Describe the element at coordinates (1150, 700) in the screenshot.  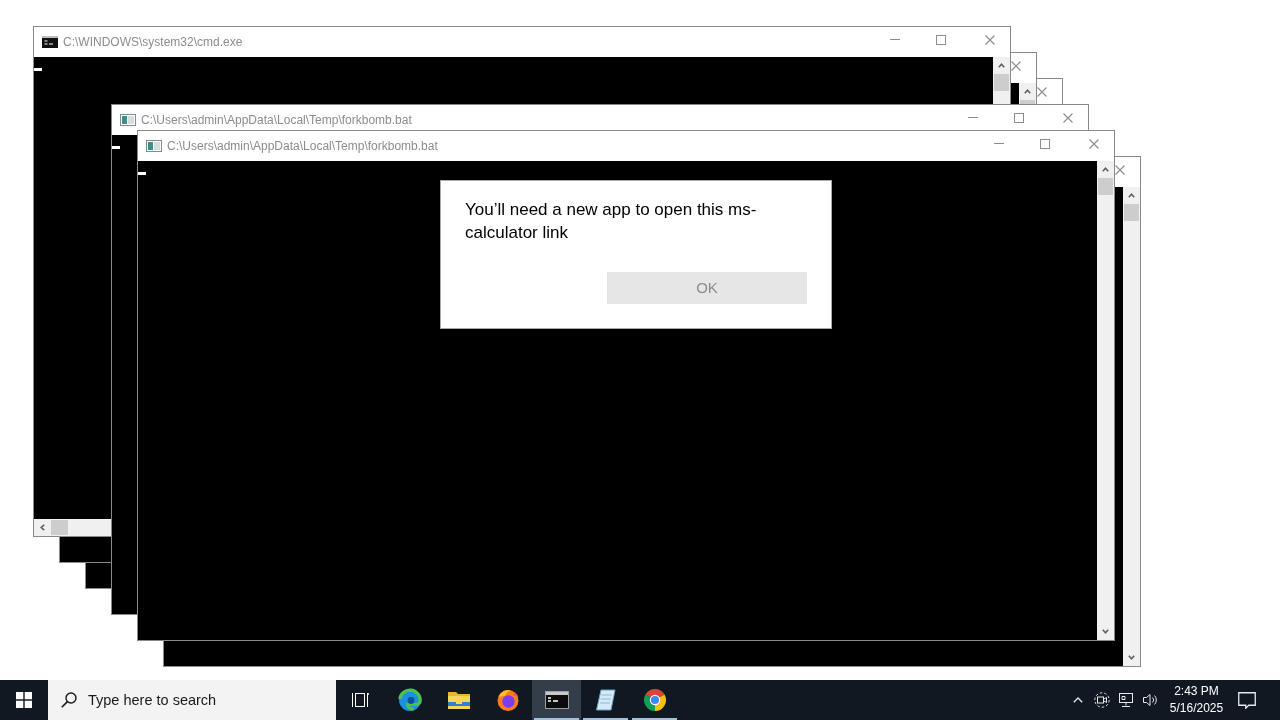
I see `volume-icon` at that location.